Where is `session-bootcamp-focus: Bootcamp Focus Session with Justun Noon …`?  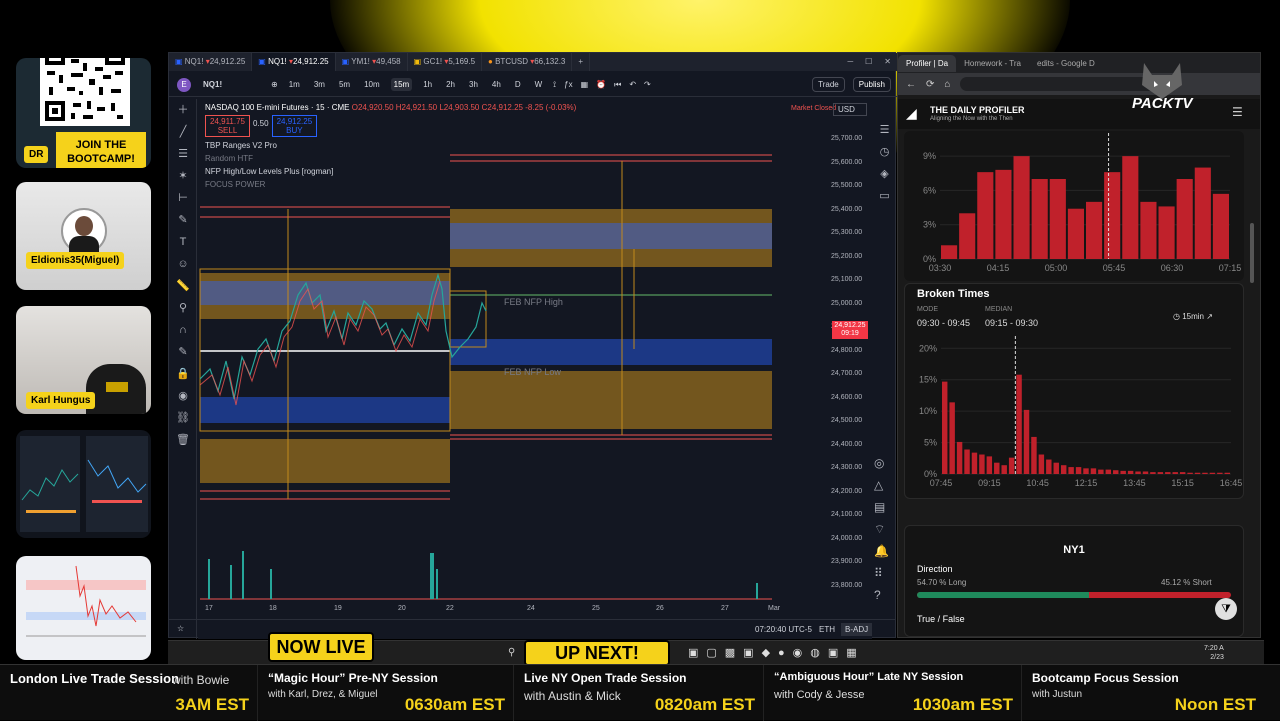
session-bootcamp-focus: Bootcamp Focus Session with Justun Noon … is located at coordinates (1151, 693).